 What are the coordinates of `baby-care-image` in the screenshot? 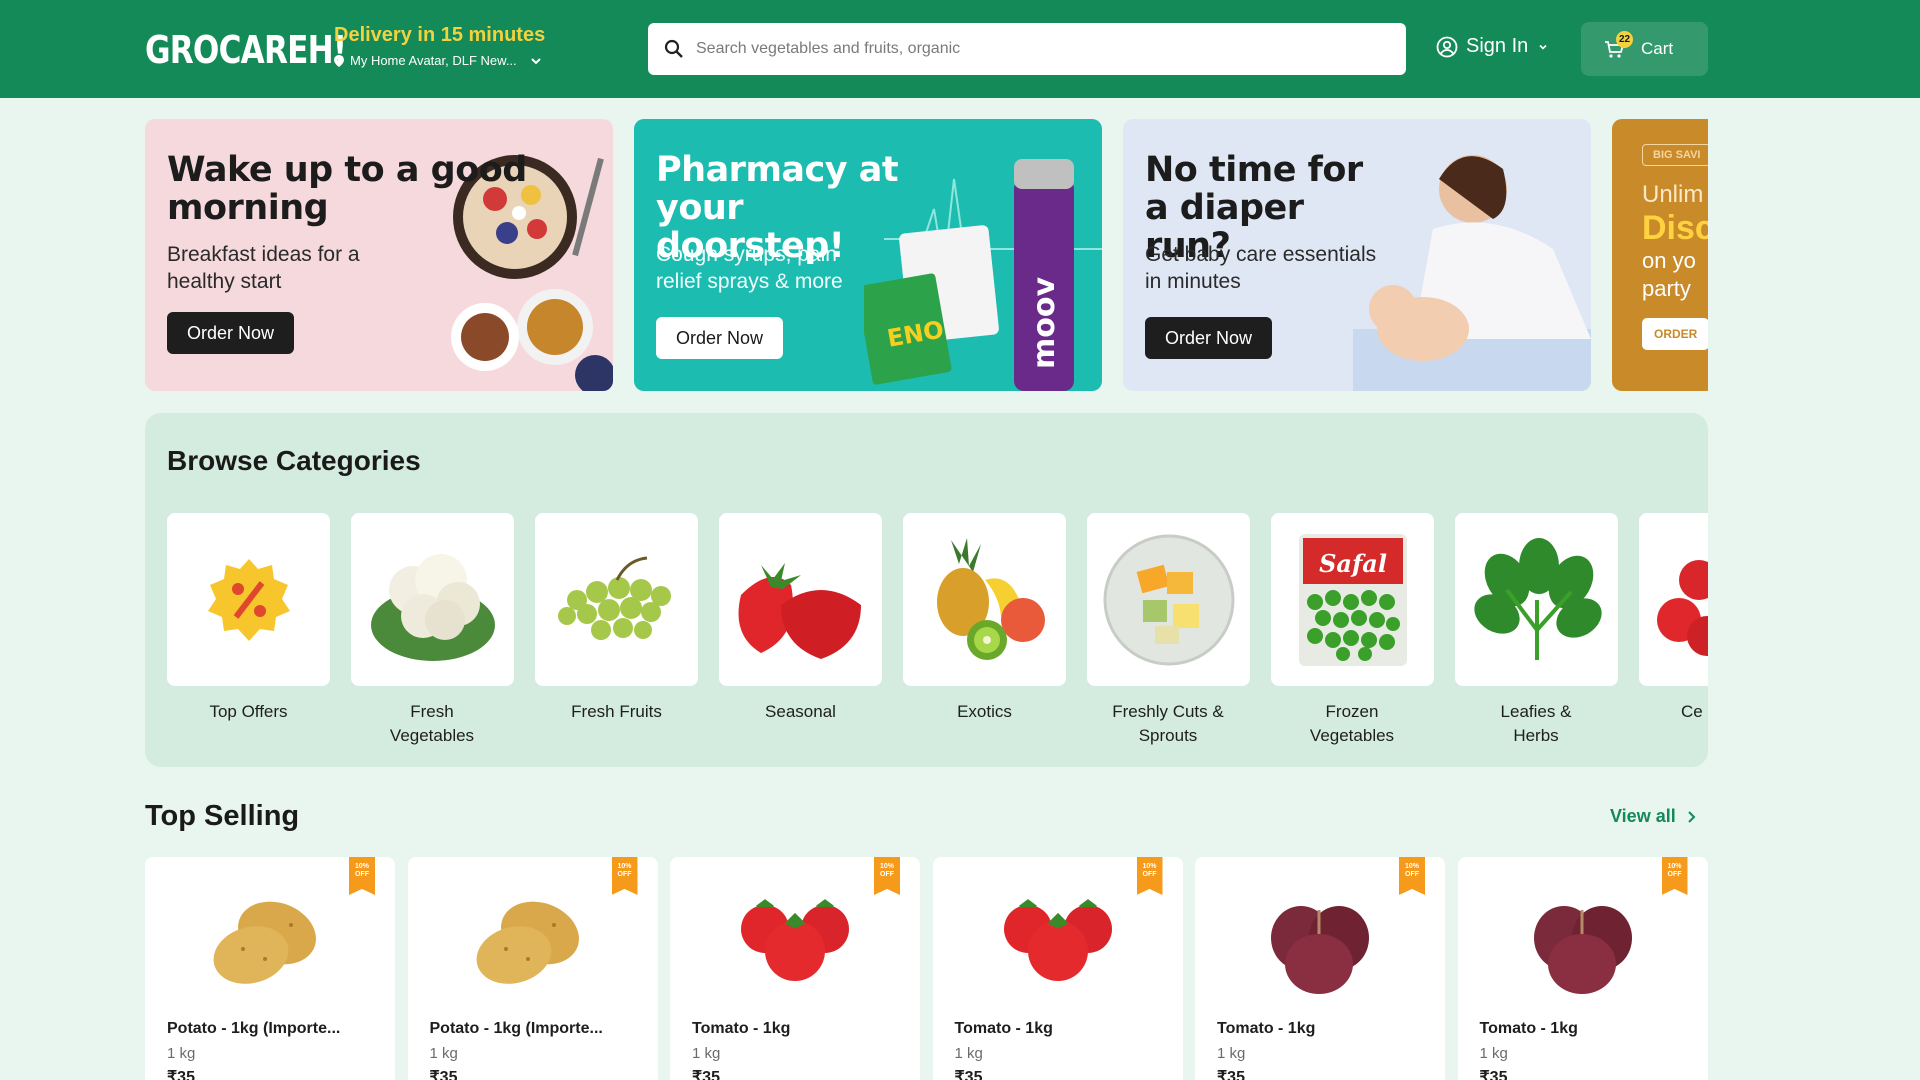 It's located at (1472, 273).